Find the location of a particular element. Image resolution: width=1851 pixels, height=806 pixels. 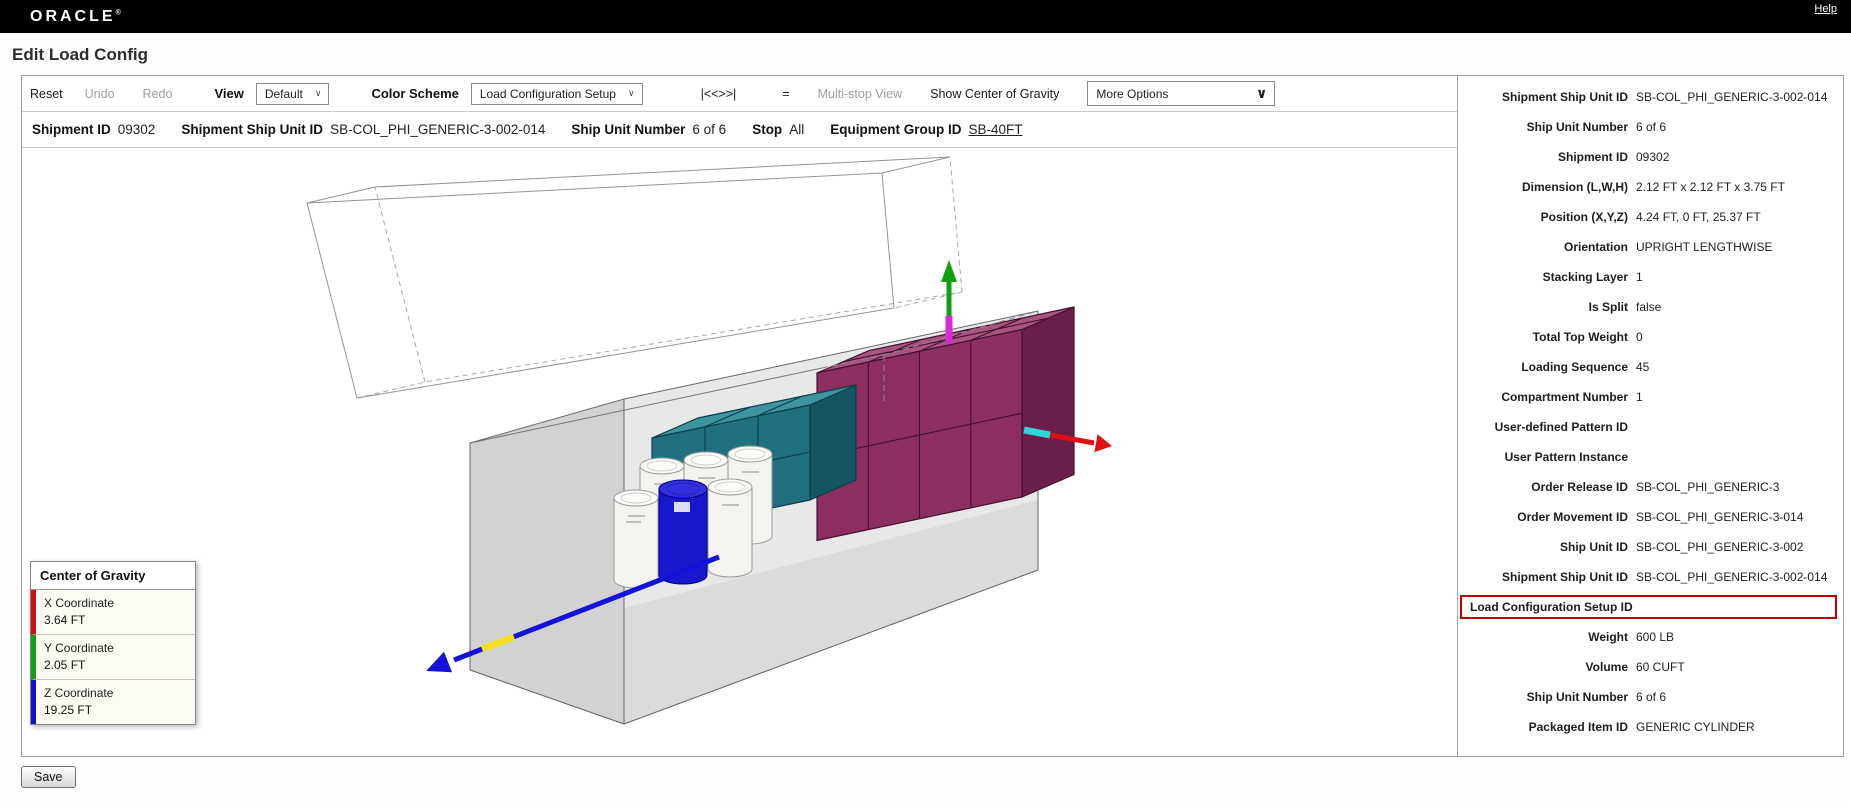

detail-label: Is Split is located at coordinates (1608, 307).